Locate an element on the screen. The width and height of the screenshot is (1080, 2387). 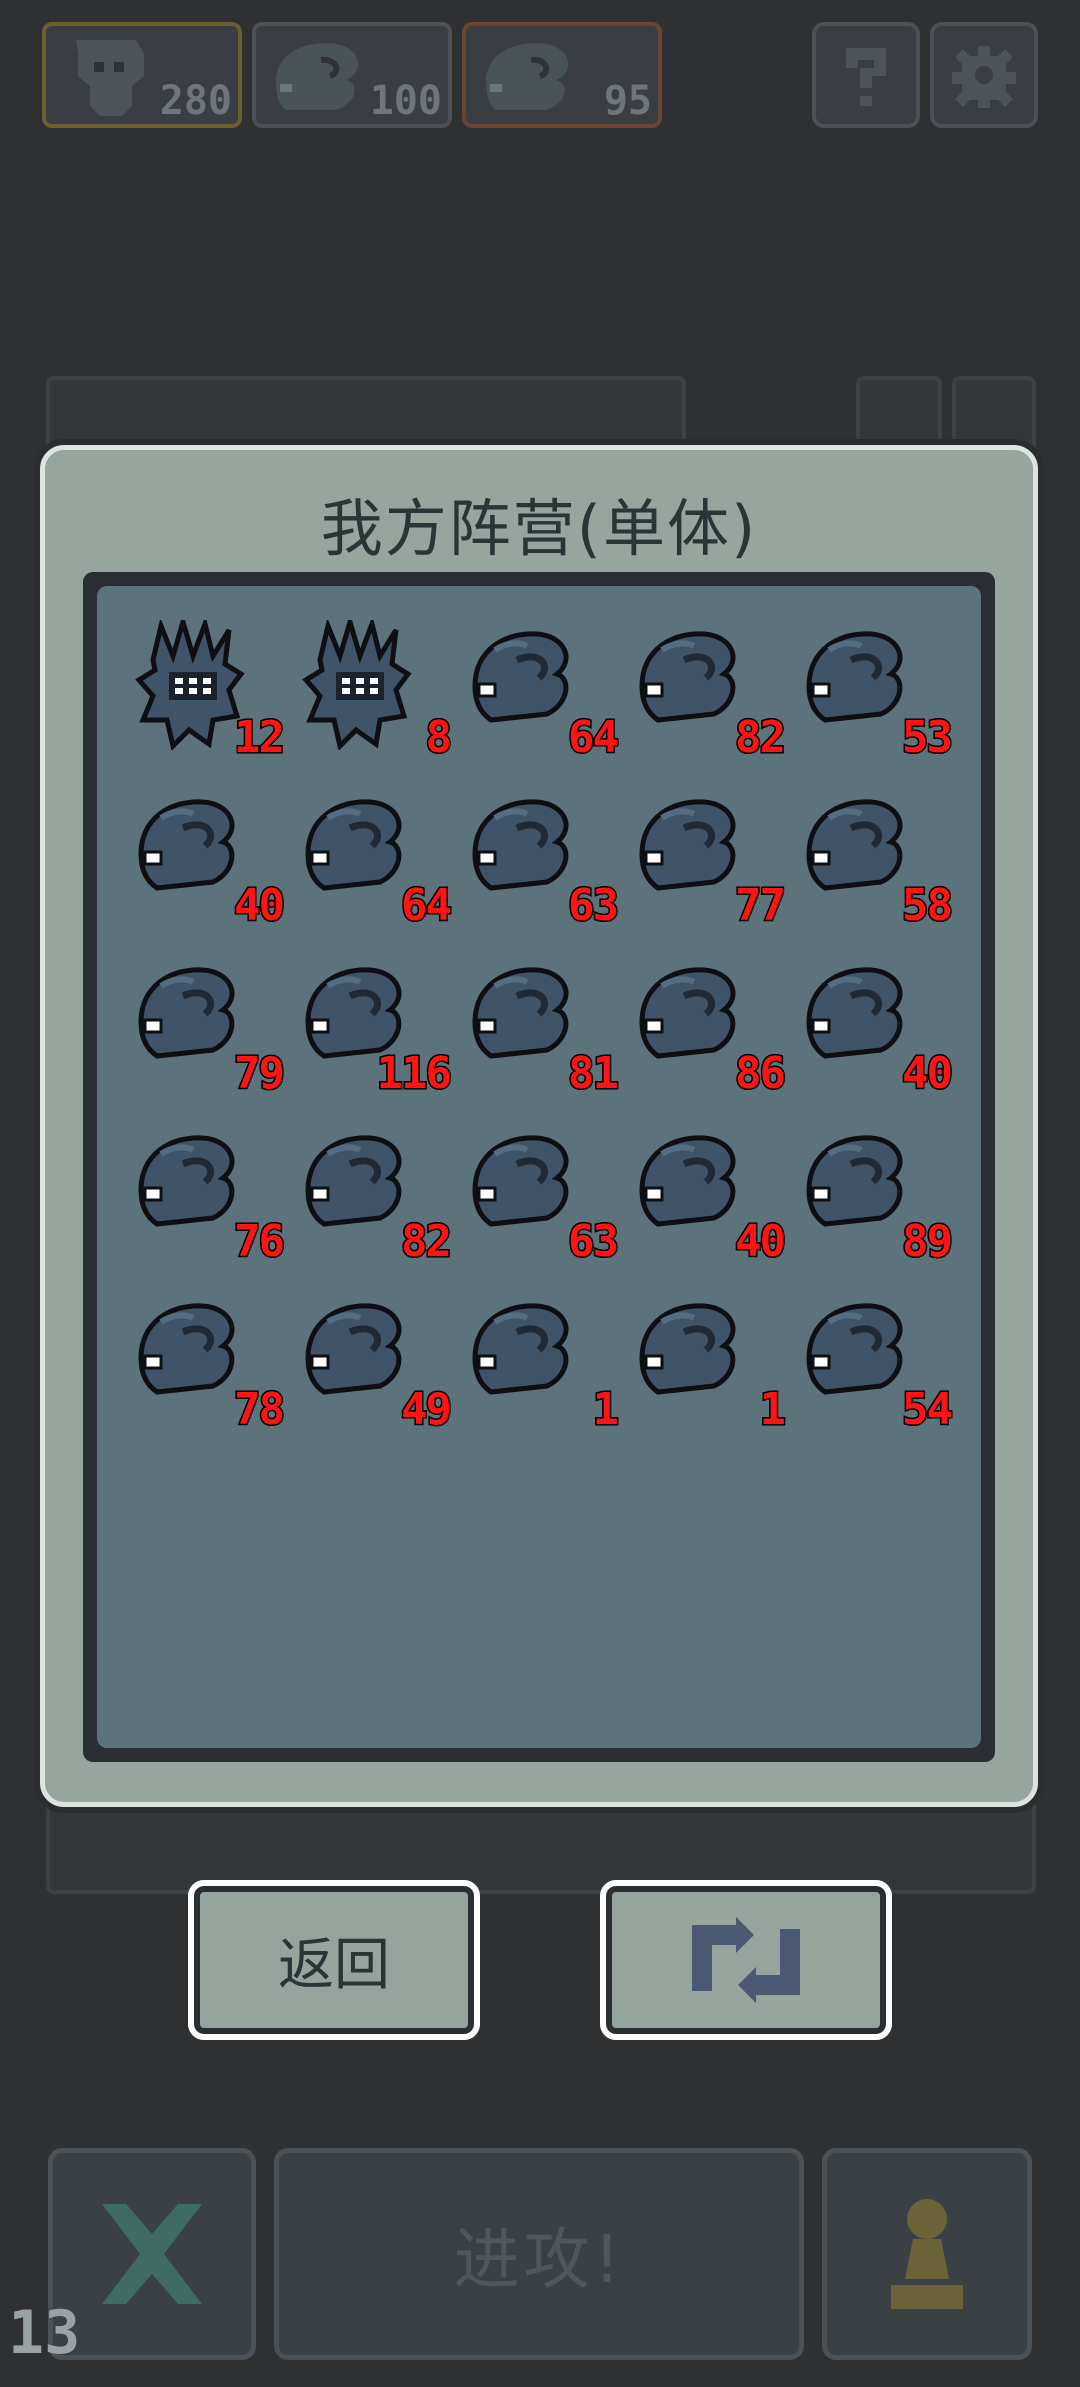
unit-count: 89 is located at coordinates (928, 1241).